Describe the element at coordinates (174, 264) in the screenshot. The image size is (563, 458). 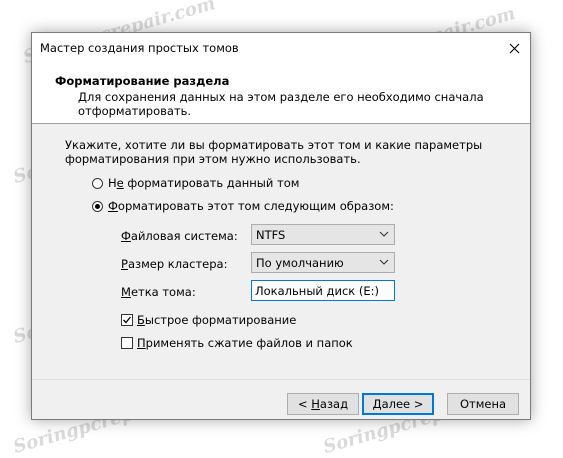
I see `cluster-size-label: Размер кластера:` at that location.